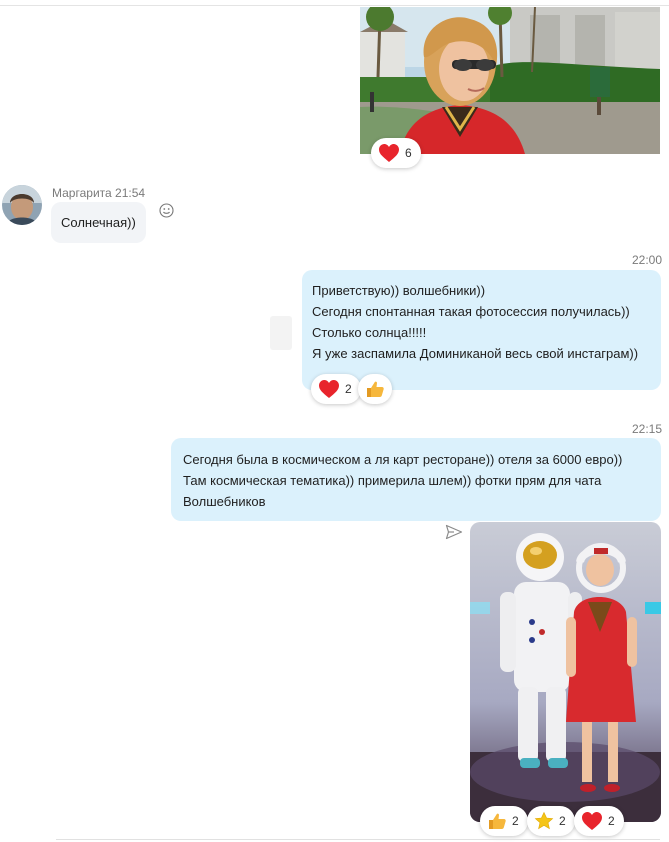 The width and height of the screenshot is (669, 842). I want to click on star-icon, so click(544, 820).